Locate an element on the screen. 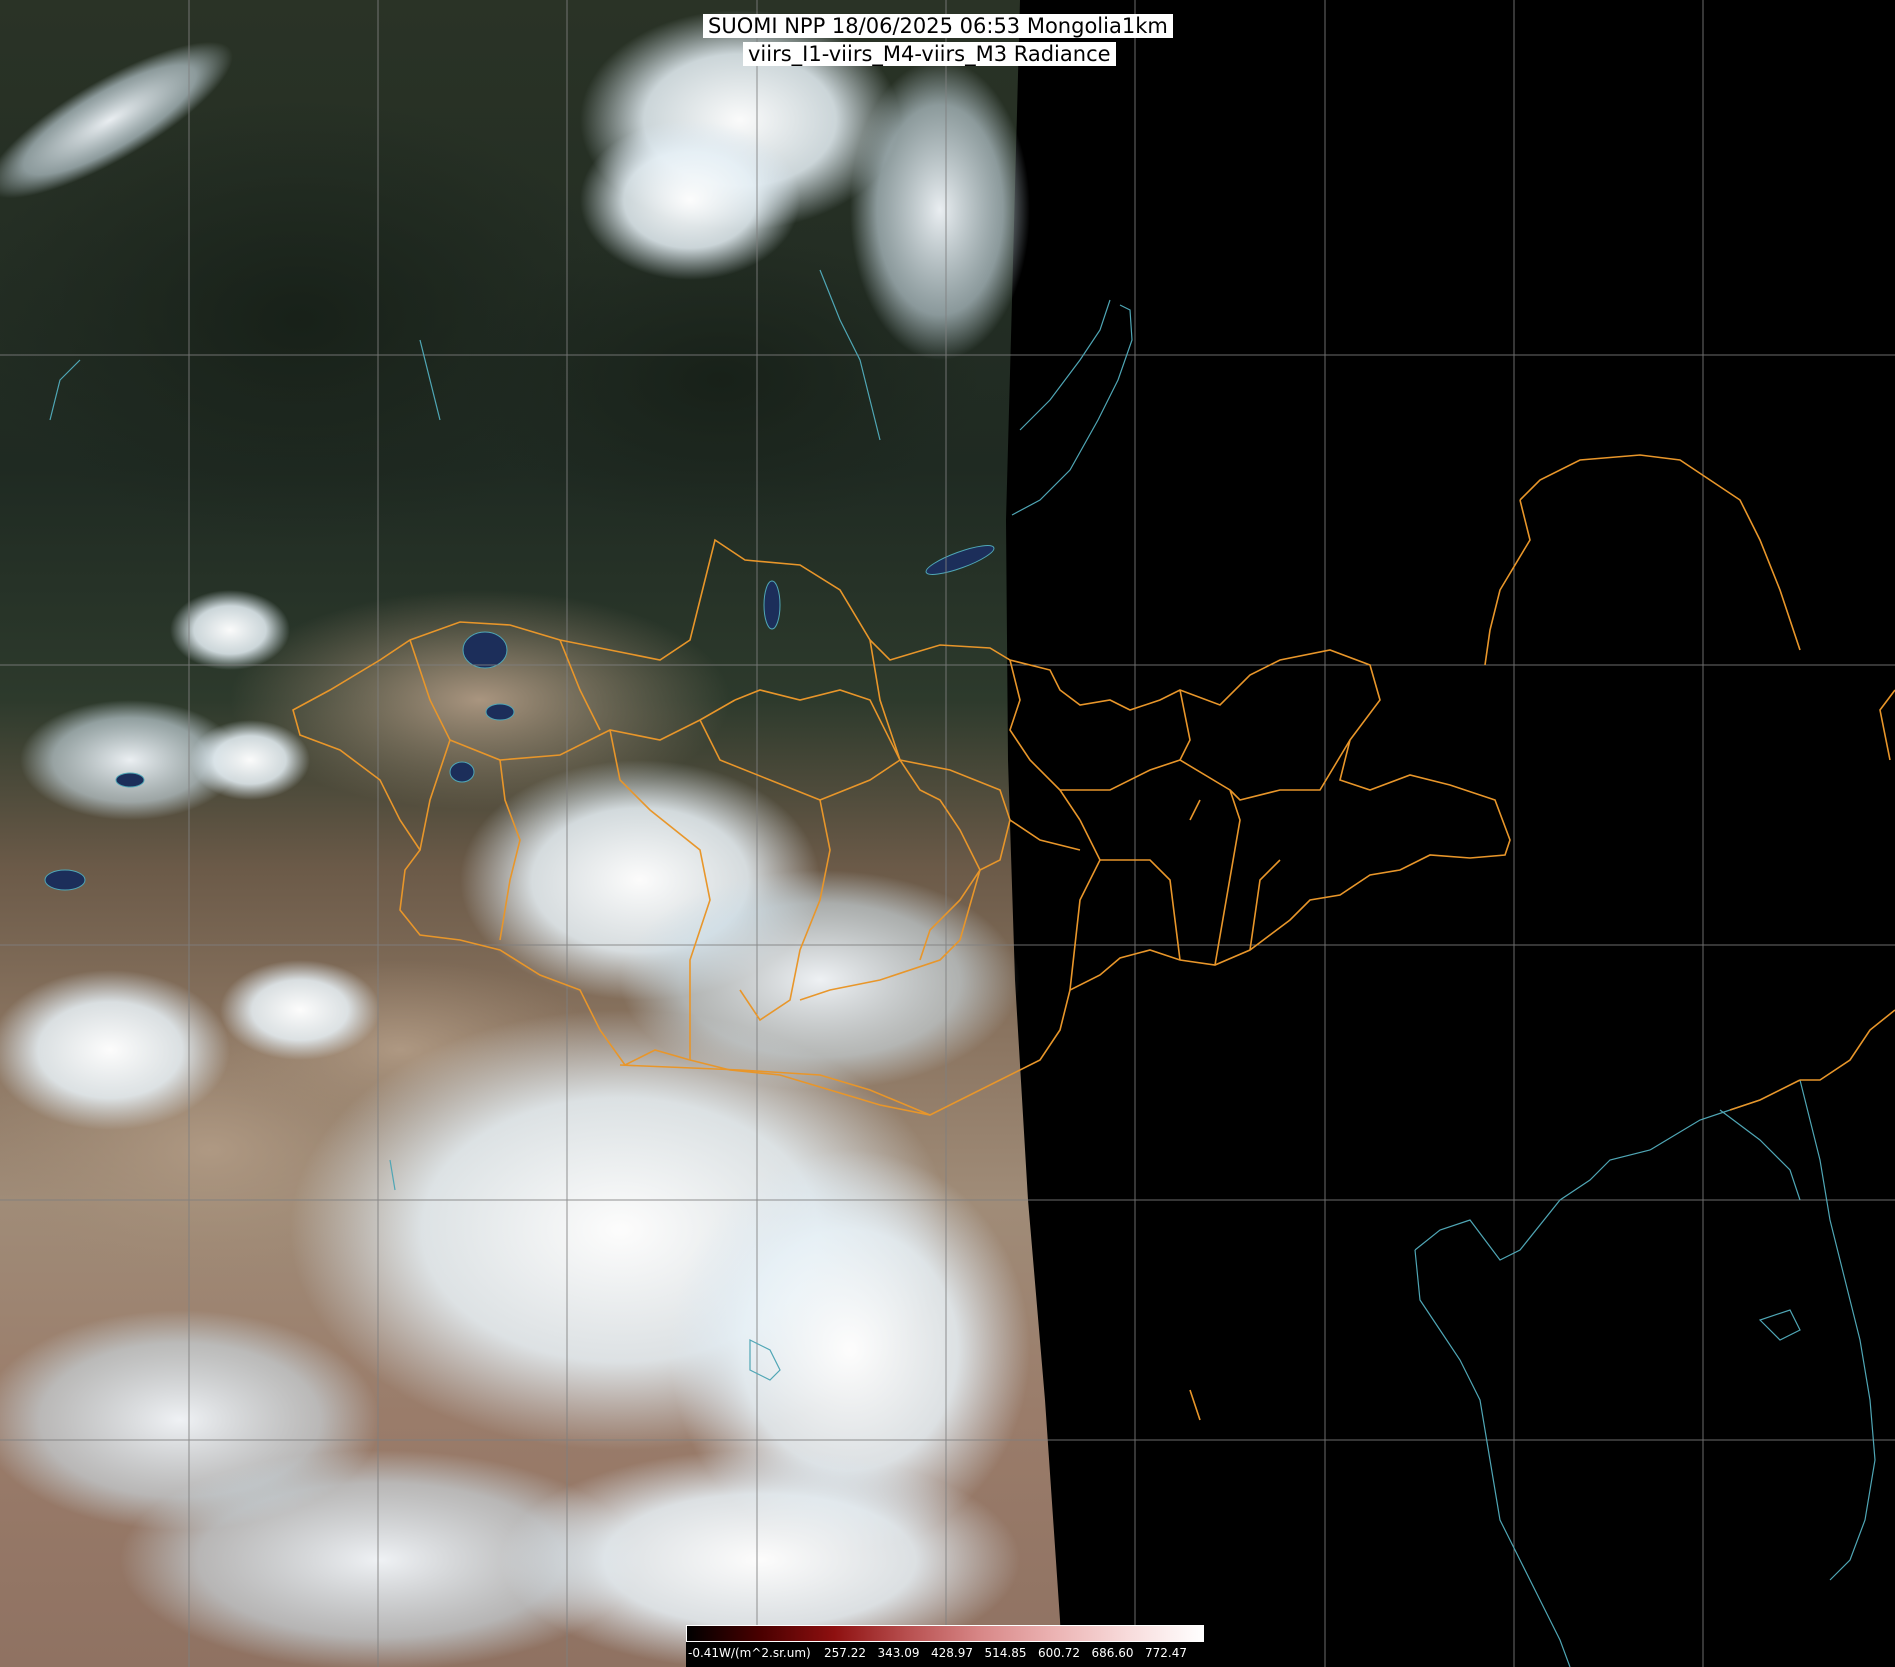 This screenshot has height=1667, width=1895. colorbar-label: 600.72 is located at coordinates (1059, 1653).